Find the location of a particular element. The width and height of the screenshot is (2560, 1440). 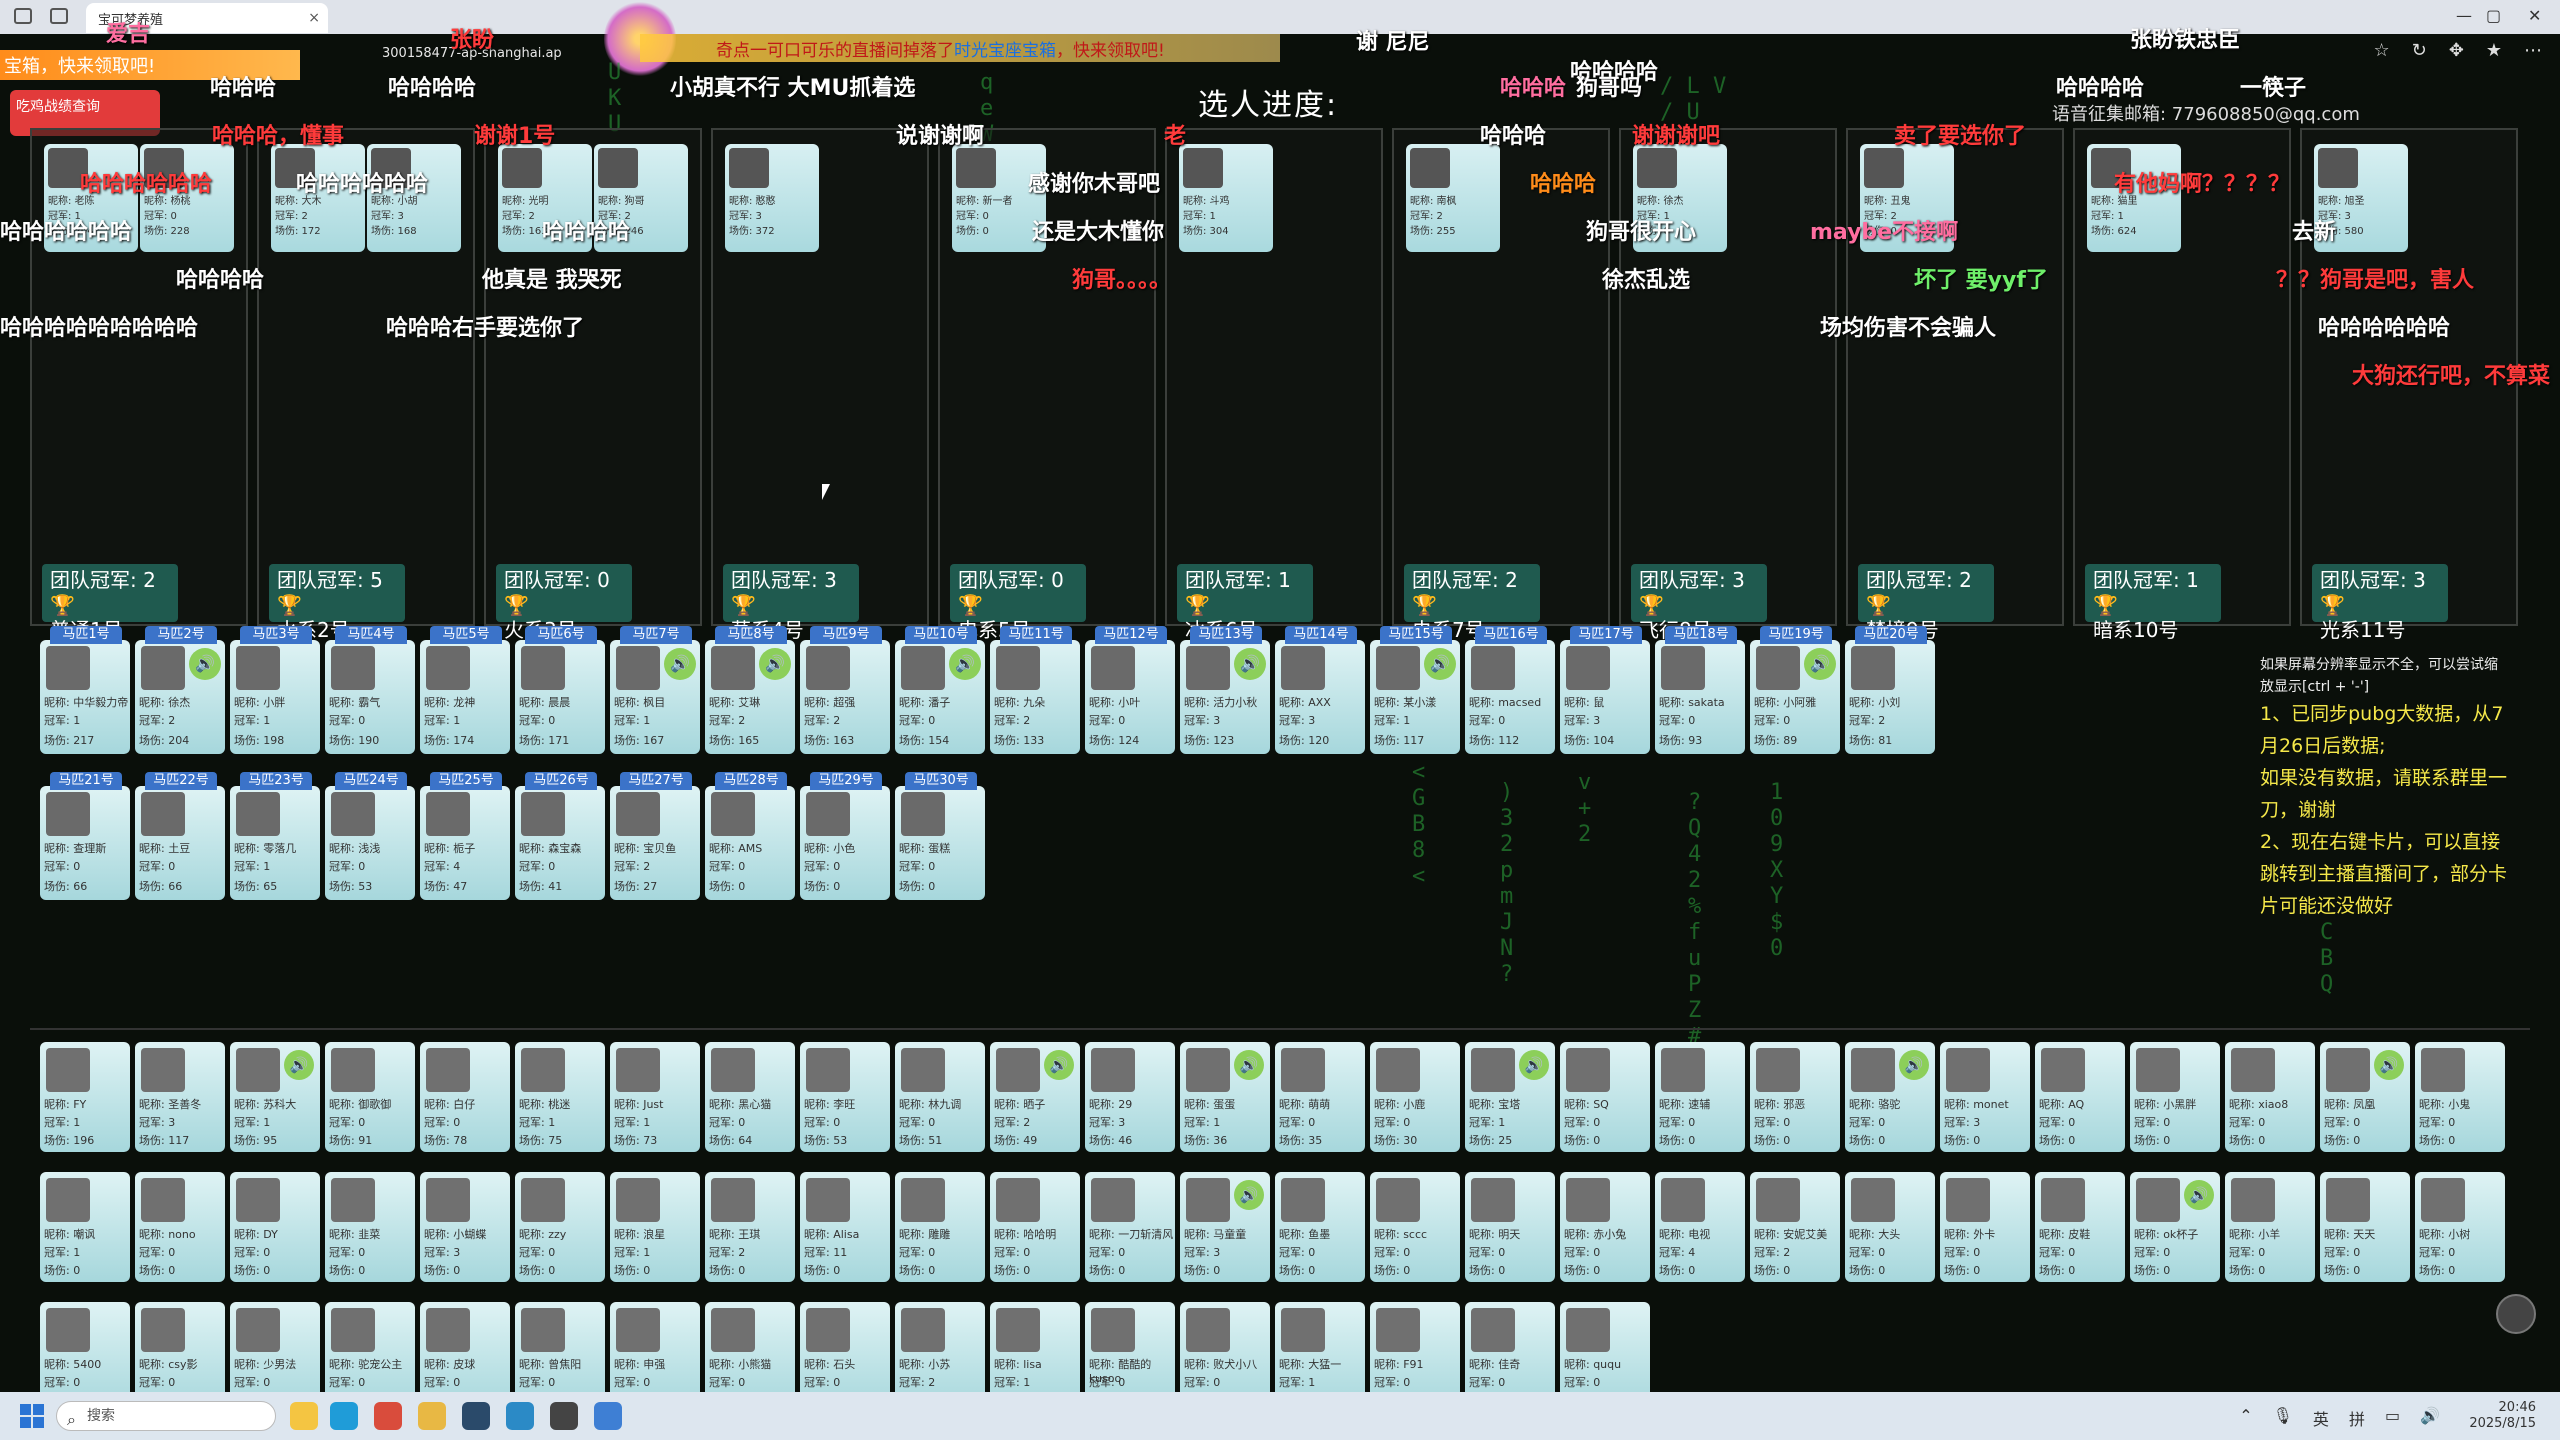

network-icon: ▭ is located at coordinates (2392, 1418).